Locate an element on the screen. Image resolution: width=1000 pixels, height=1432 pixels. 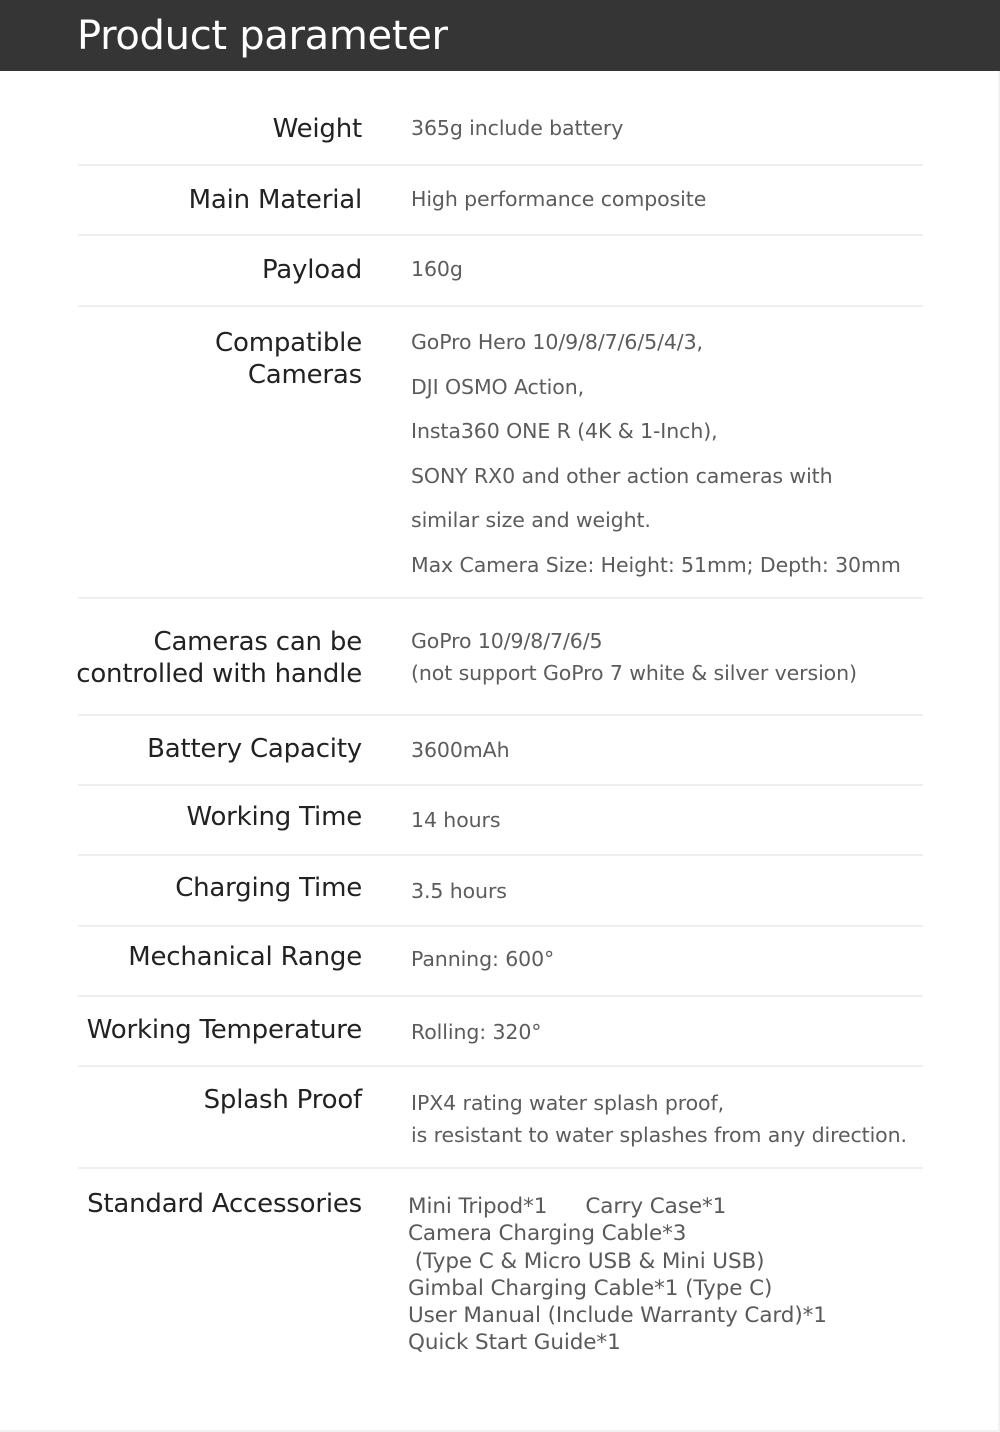
value-line: SONY RX0 and other action cameras with is located at coordinates (622, 475).